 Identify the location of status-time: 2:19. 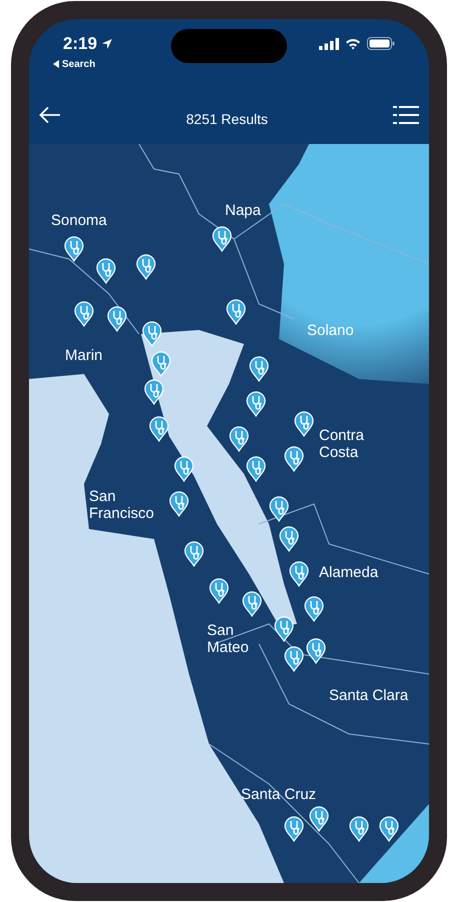
(80, 44).